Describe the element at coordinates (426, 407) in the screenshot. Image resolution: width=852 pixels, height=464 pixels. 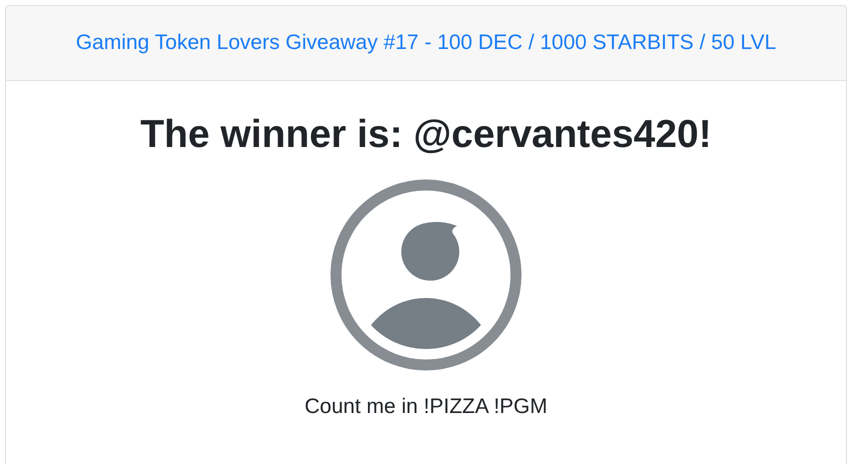
I see `winner-comment: Count me in !PIZZA !PGM` at that location.